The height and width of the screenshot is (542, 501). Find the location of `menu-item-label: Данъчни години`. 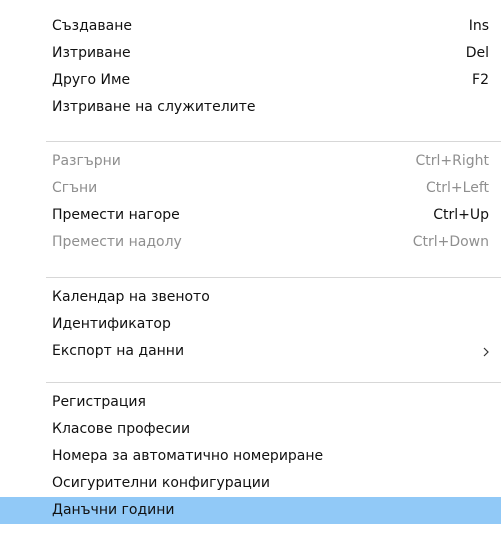

menu-item-label: Данъчни години is located at coordinates (113, 510).